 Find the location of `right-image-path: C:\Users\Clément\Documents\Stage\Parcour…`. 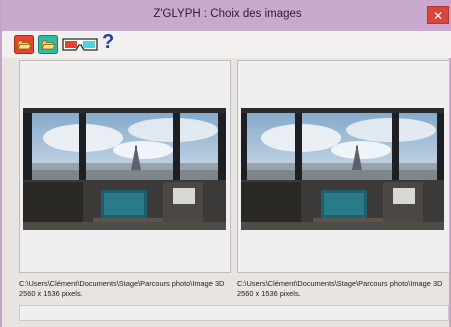

right-image-path: C:\Users\Clément\Documents\Stage\Parcour… is located at coordinates (340, 283).